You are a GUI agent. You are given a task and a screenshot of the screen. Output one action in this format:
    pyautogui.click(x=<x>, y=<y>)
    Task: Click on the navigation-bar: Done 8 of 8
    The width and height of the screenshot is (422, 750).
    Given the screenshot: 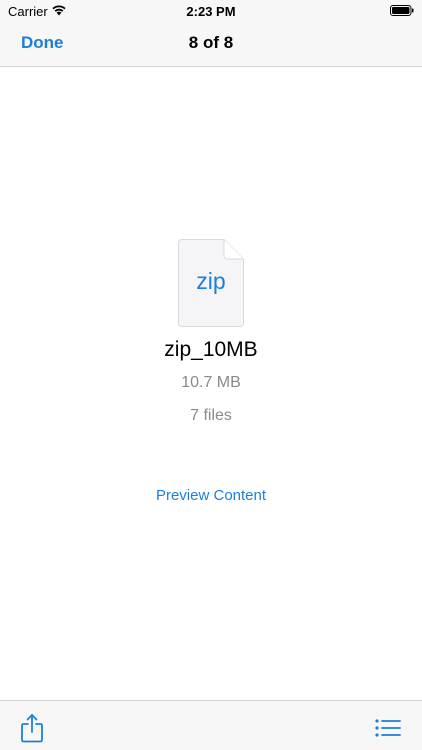 What is the action you would take?
    pyautogui.click(x=211, y=44)
    